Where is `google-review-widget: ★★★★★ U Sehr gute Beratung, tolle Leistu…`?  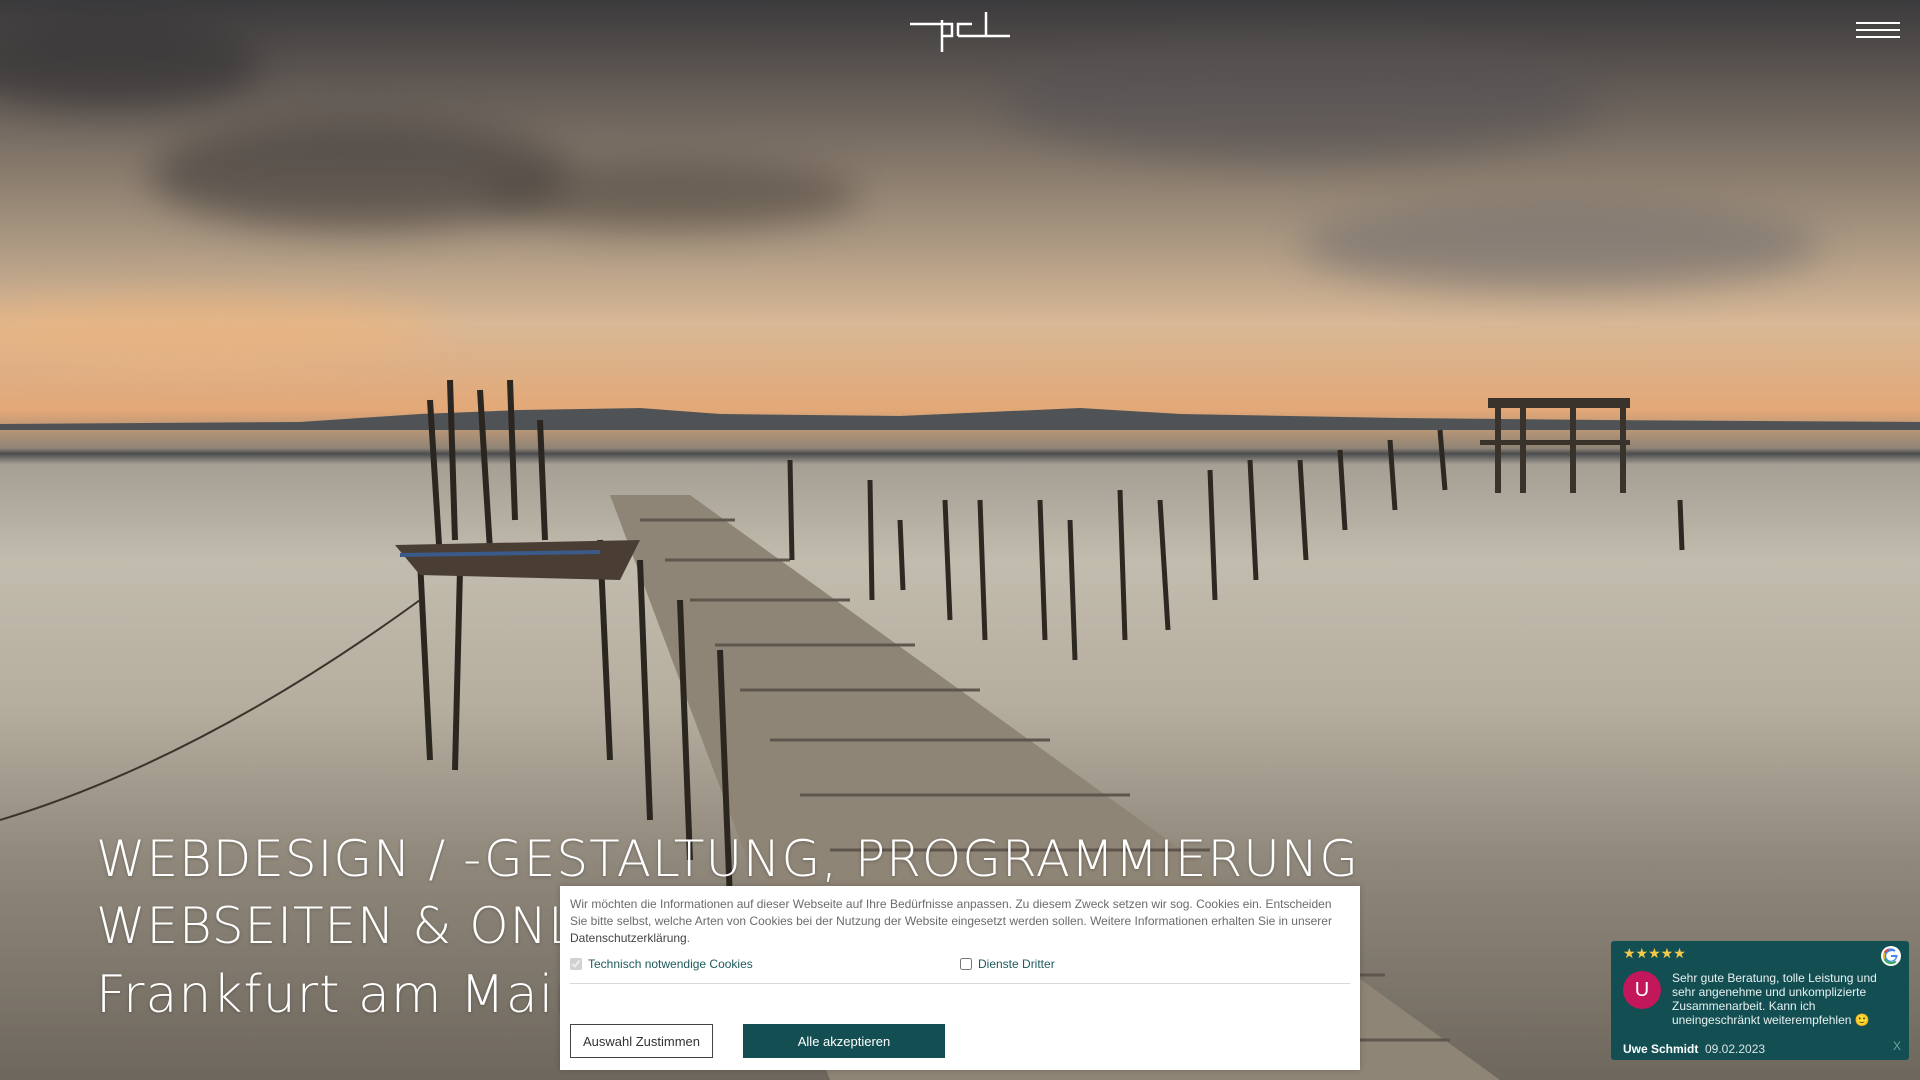 google-review-widget: ★★★★★ U Sehr gute Beratung, tolle Leistu… is located at coordinates (1760, 1000).